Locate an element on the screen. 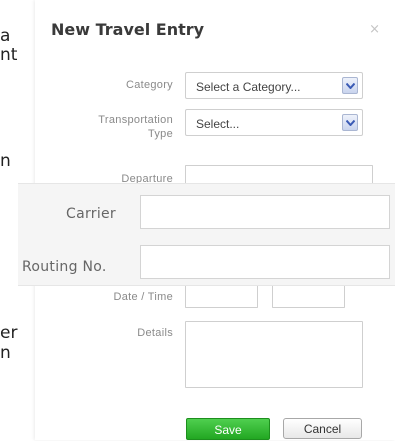 Image resolution: width=395 pixels, height=441 pixels. background-text-fragment: er is located at coordinates (9, 333).